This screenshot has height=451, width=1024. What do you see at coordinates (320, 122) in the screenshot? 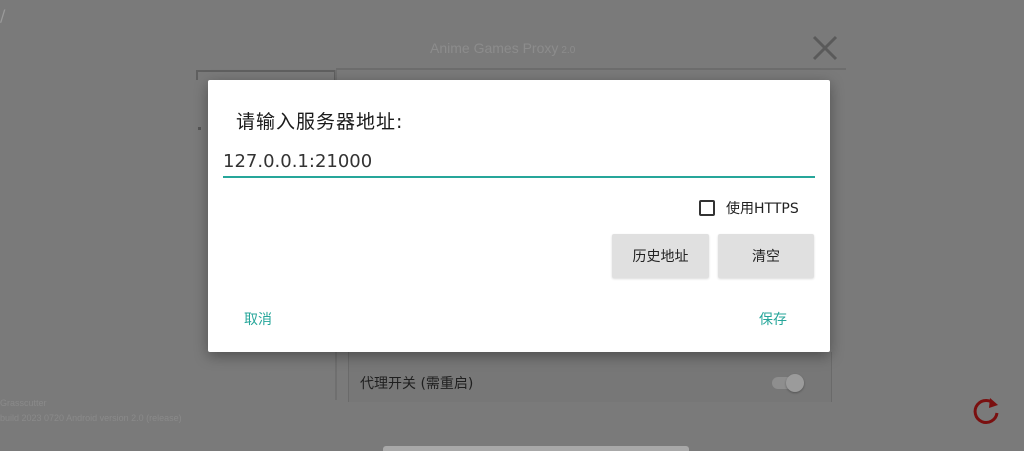
I see `dialog-title: 请输入服务器地址:` at bounding box center [320, 122].